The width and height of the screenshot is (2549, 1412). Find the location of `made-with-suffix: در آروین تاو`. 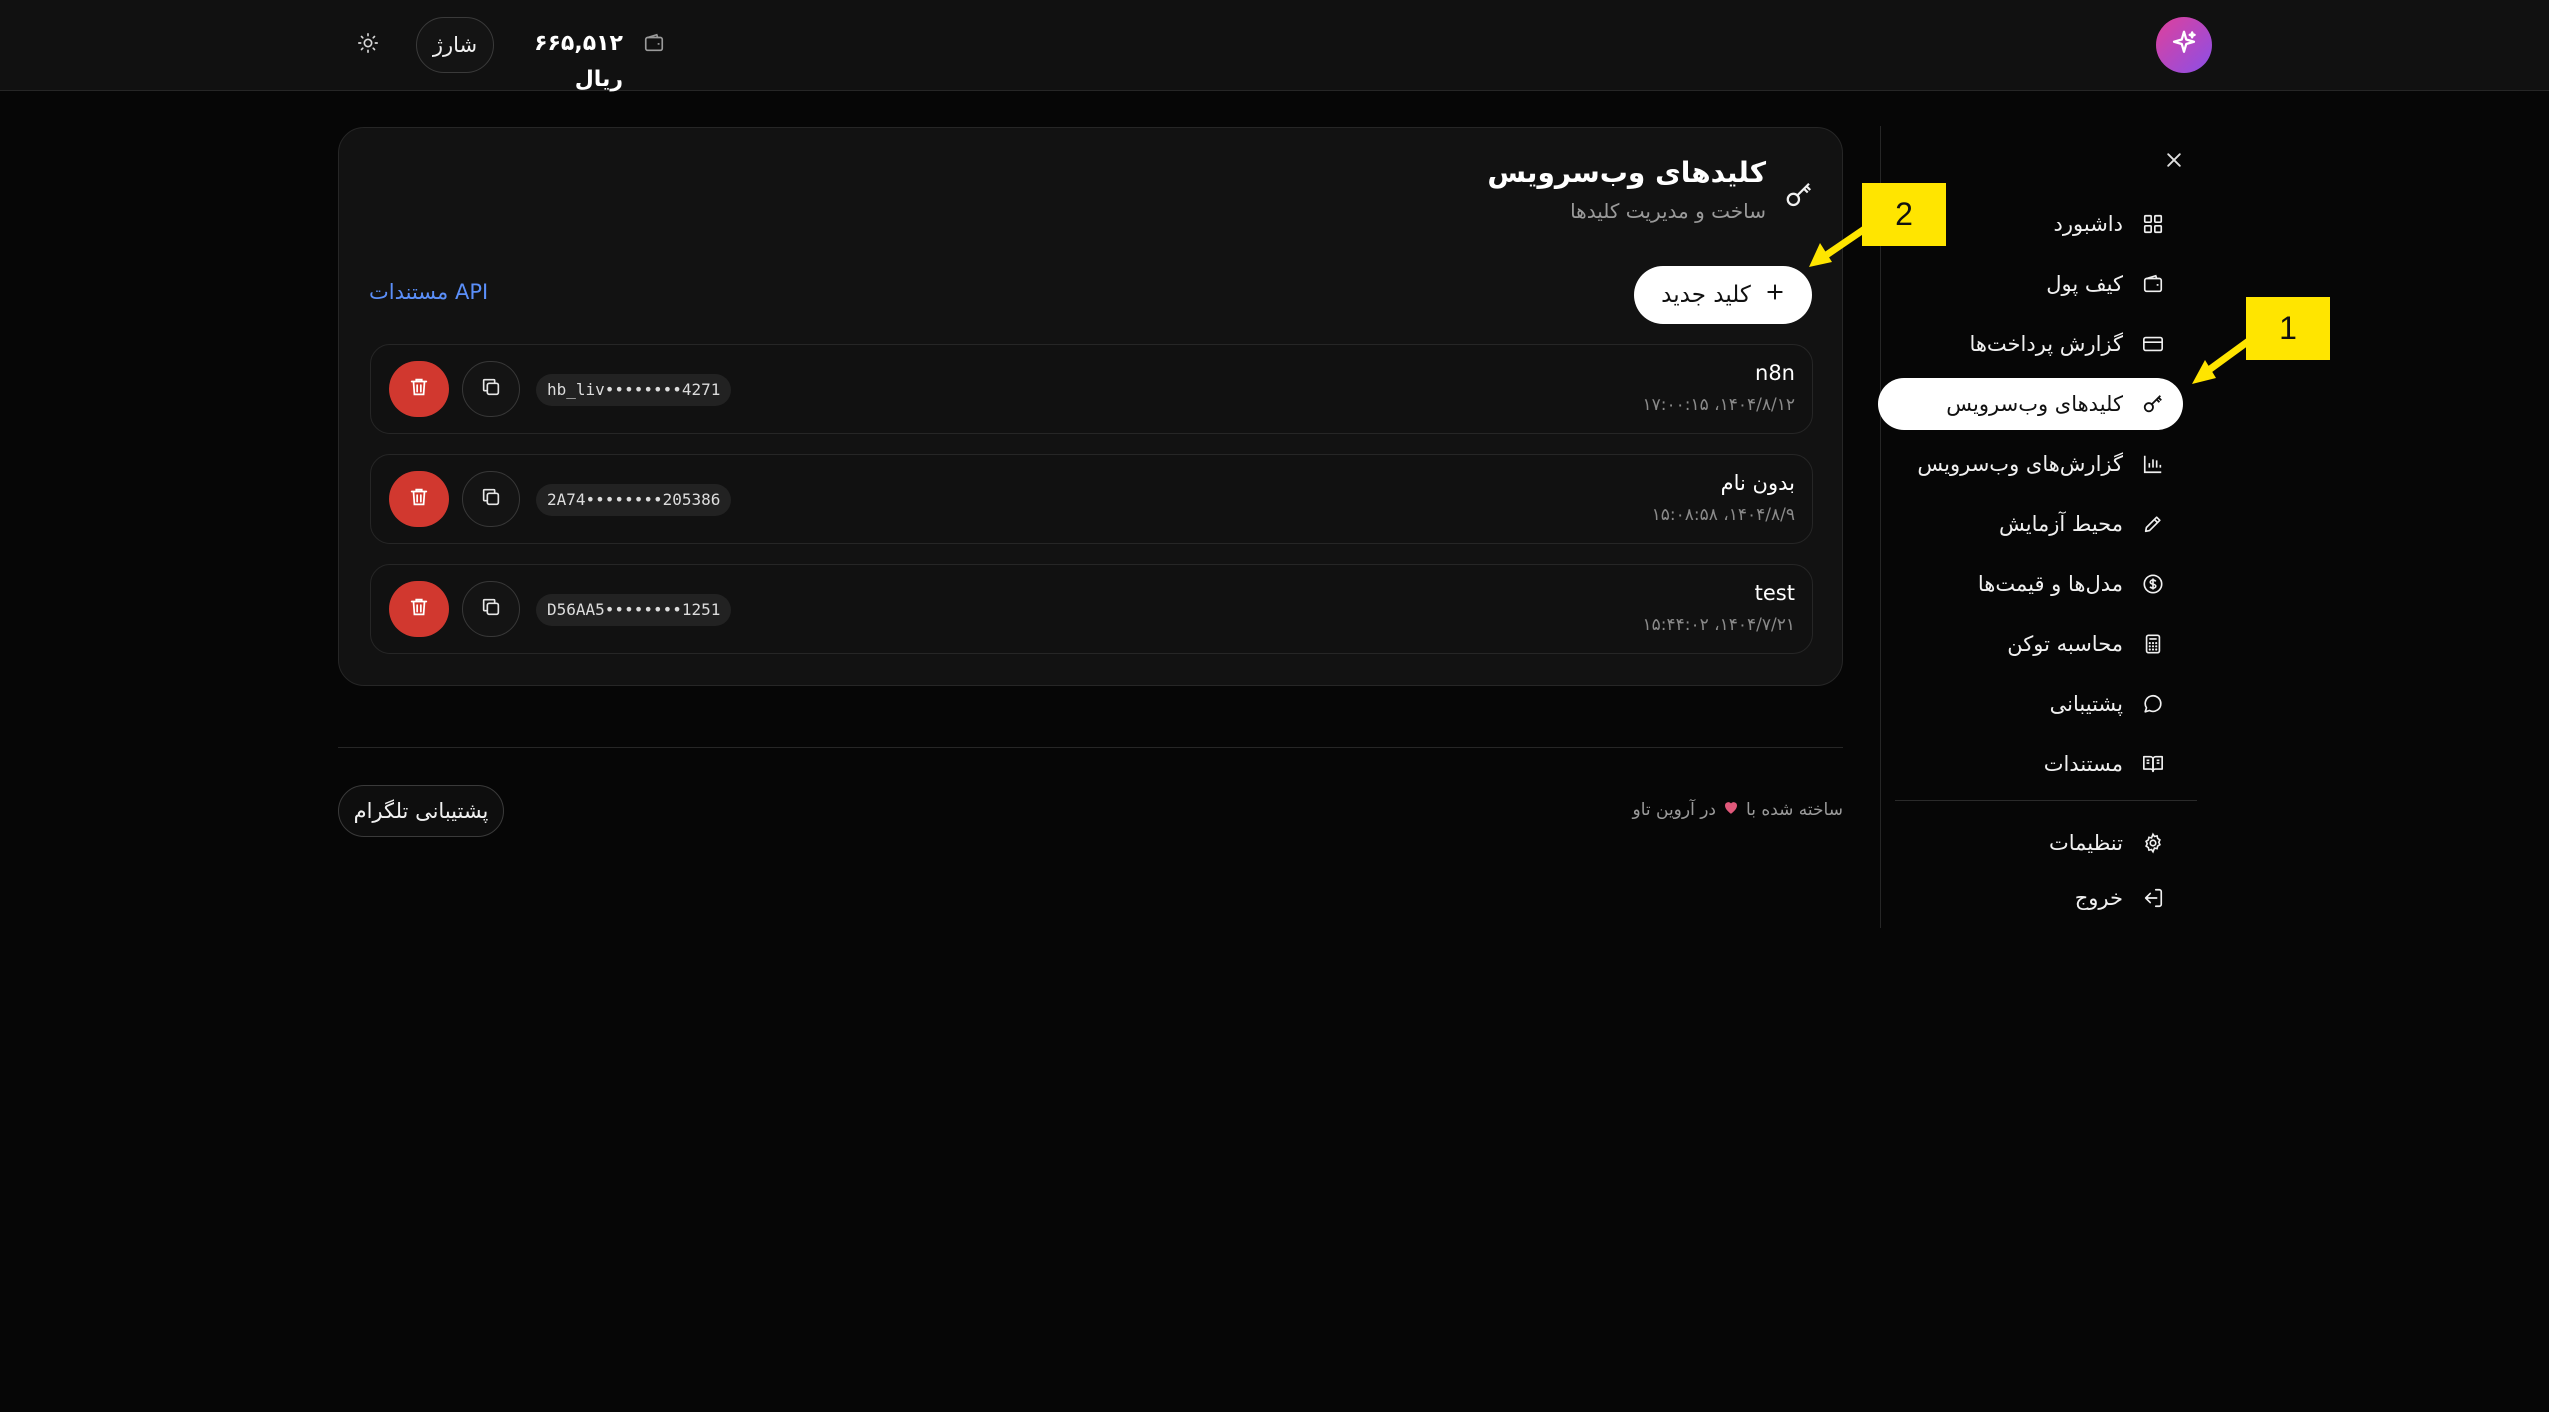

made-with-suffix: در آروین تاو is located at coordinates (1674, 809).